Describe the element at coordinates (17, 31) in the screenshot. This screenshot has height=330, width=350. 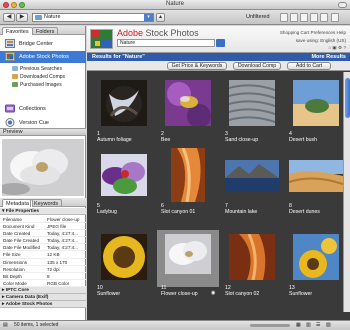
I see `tab-favorites: Favorites` at that location.